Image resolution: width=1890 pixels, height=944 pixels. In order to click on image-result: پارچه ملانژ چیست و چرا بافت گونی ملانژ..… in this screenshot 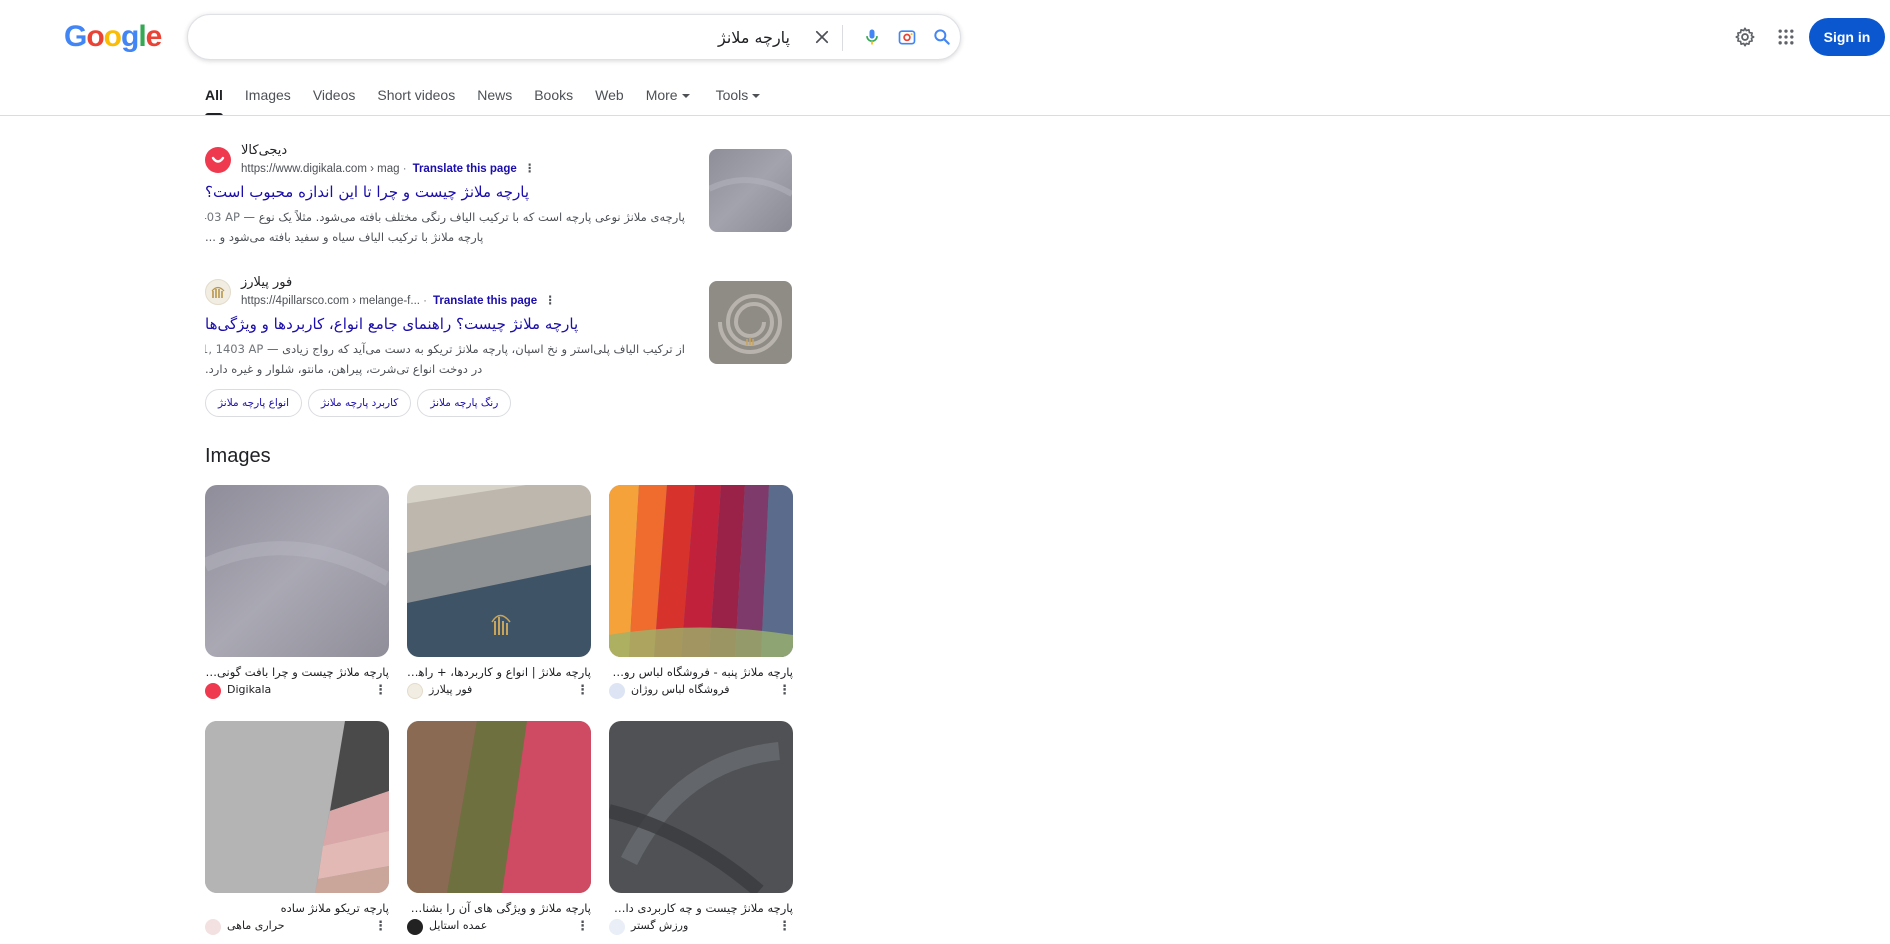, I will do `click(297, 592)`.